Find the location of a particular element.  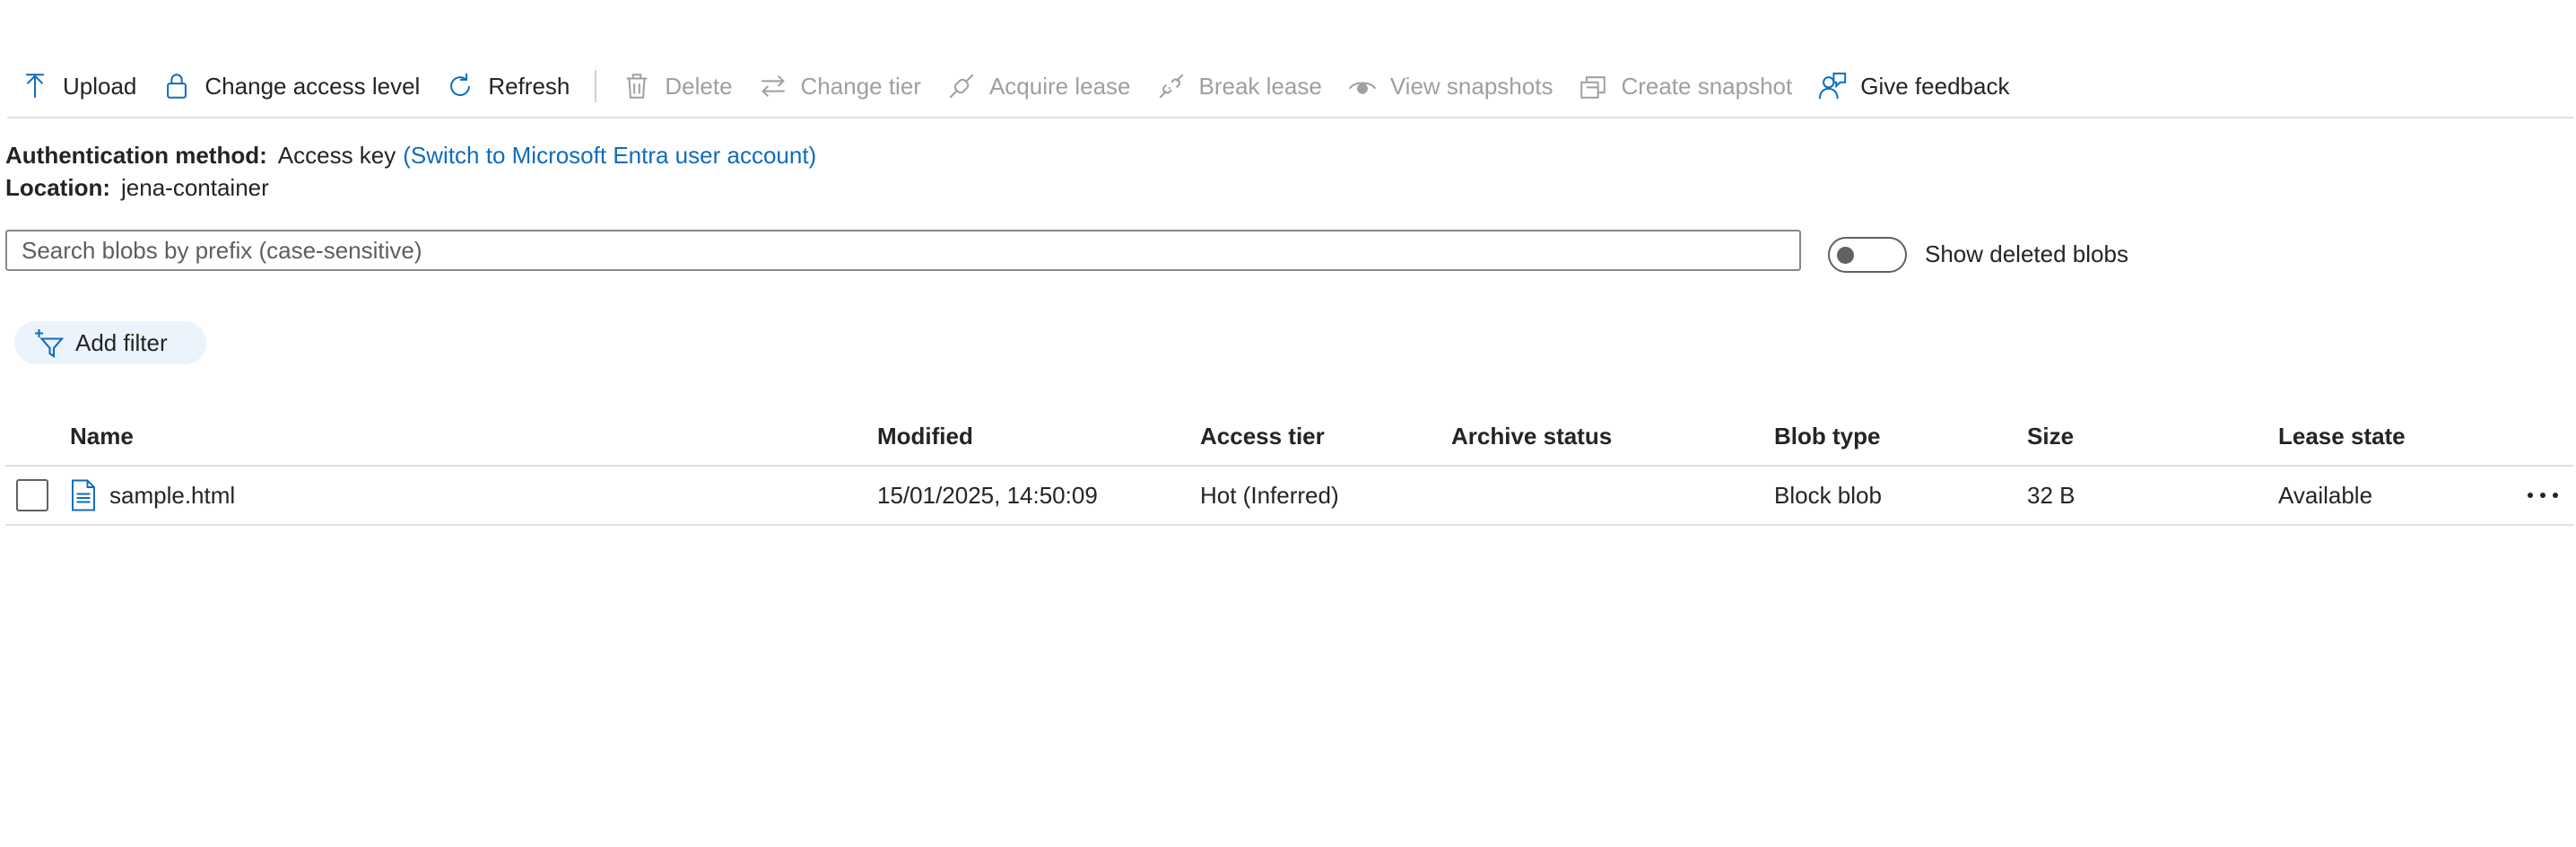

change-access-level-label: Change access level is located at coordinates (313, 86).